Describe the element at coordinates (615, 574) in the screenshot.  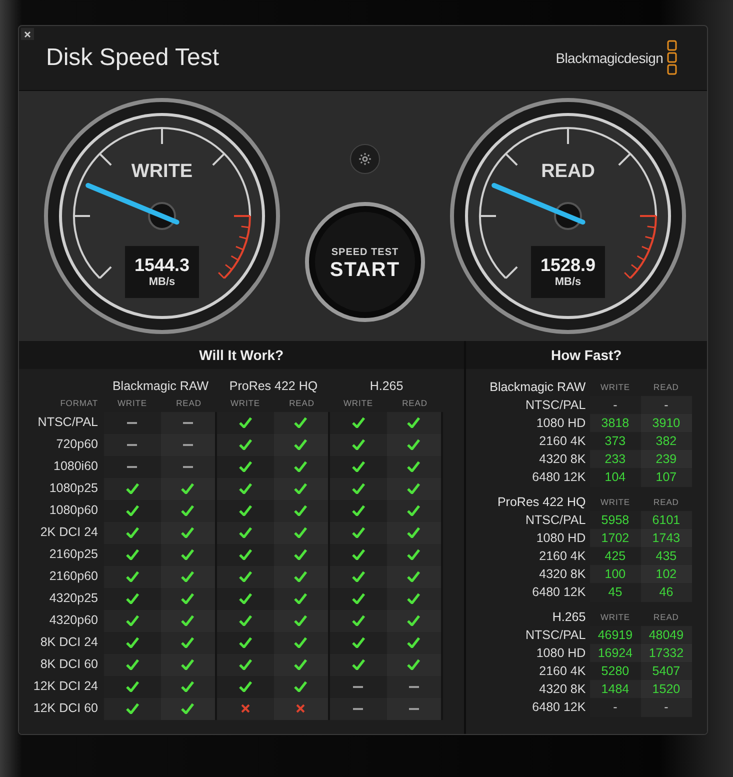
I see `speed-cell: 100` at that location.